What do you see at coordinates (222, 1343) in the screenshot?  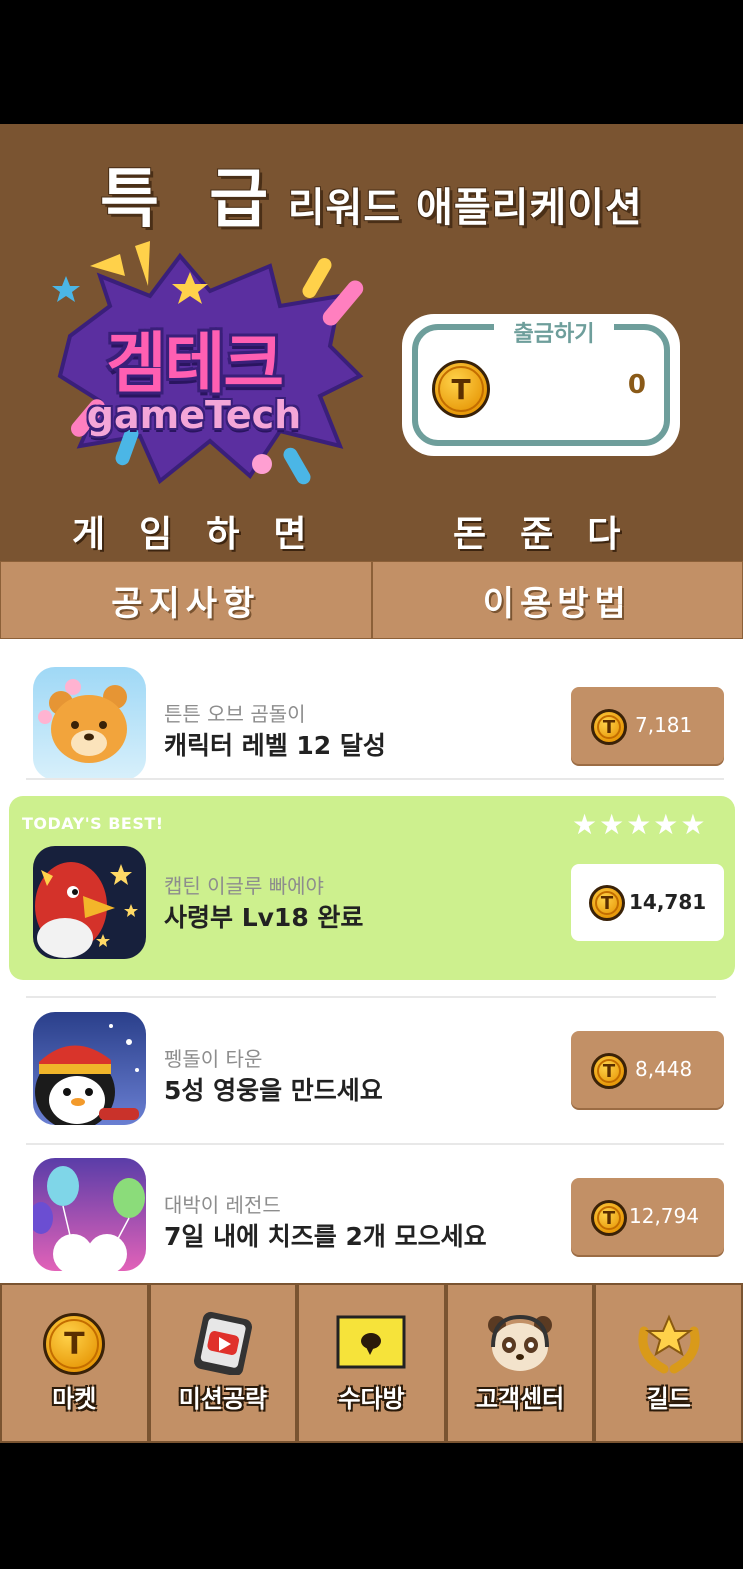 I see `video-phone-icon` at bounding box center [222, 1343].